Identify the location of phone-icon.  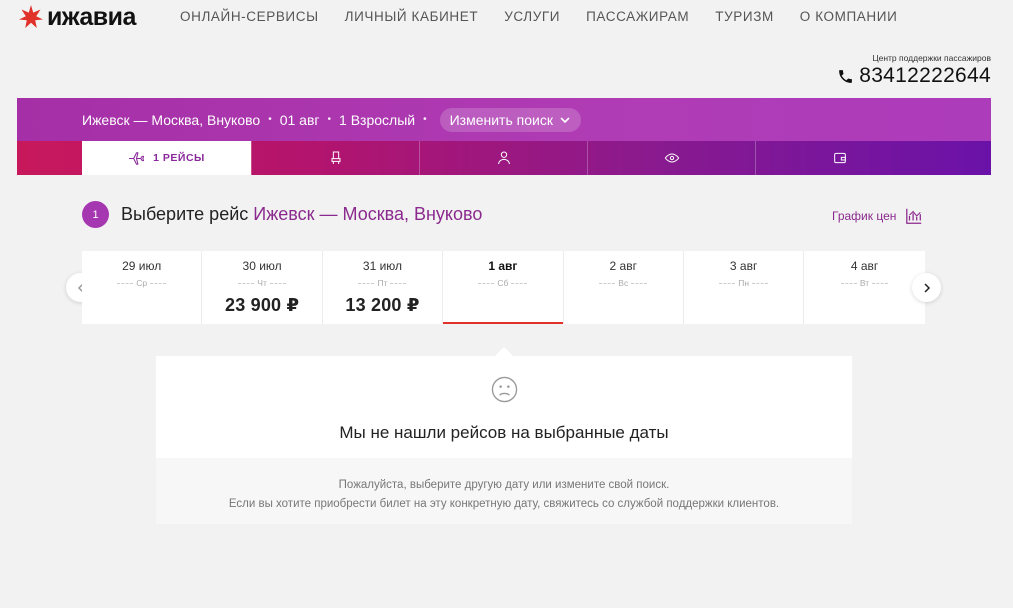
(846, 76).